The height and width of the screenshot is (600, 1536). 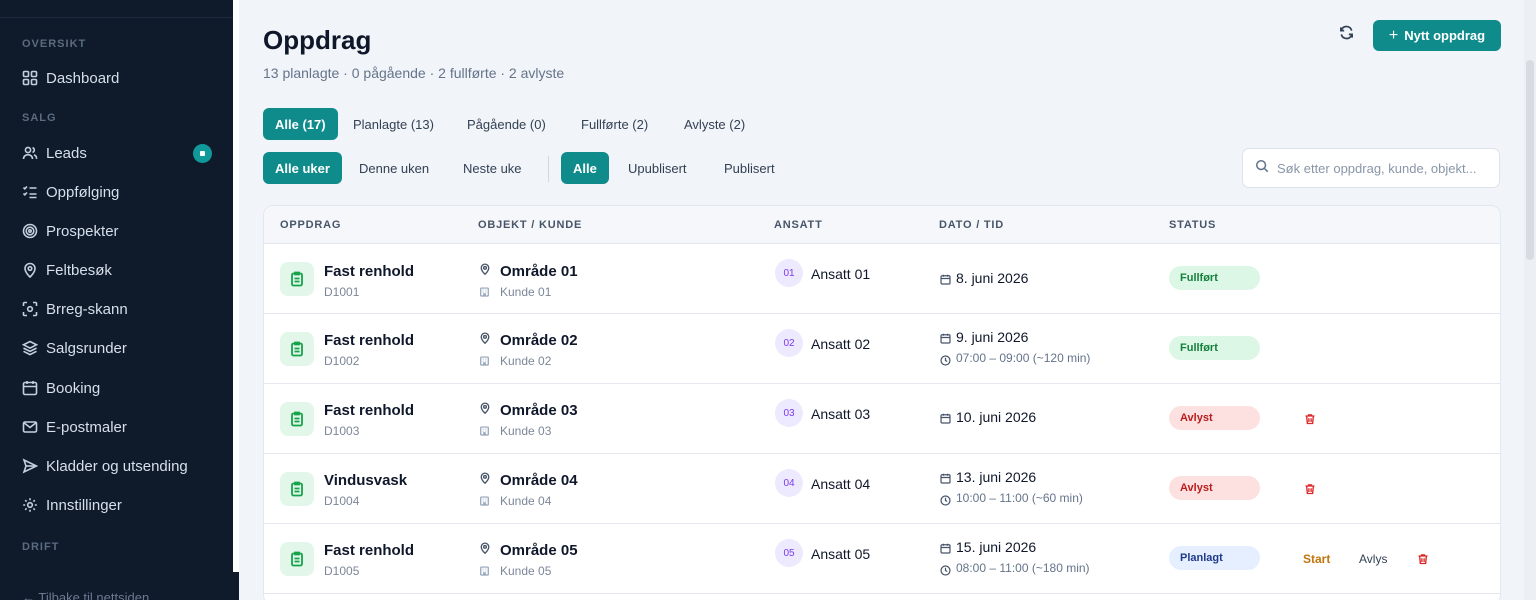 What do you see at coordinates (526, 361) in the screenshot?
I see `customer-name: Kunde 02` at bounding box center [526, 361].